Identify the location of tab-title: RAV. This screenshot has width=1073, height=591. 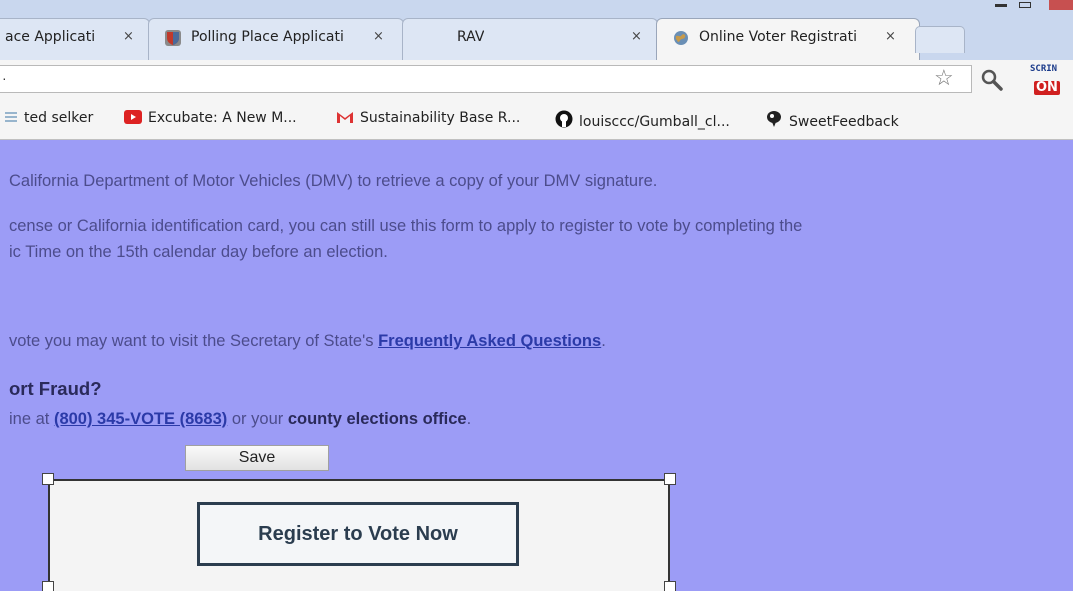
(471, 37).